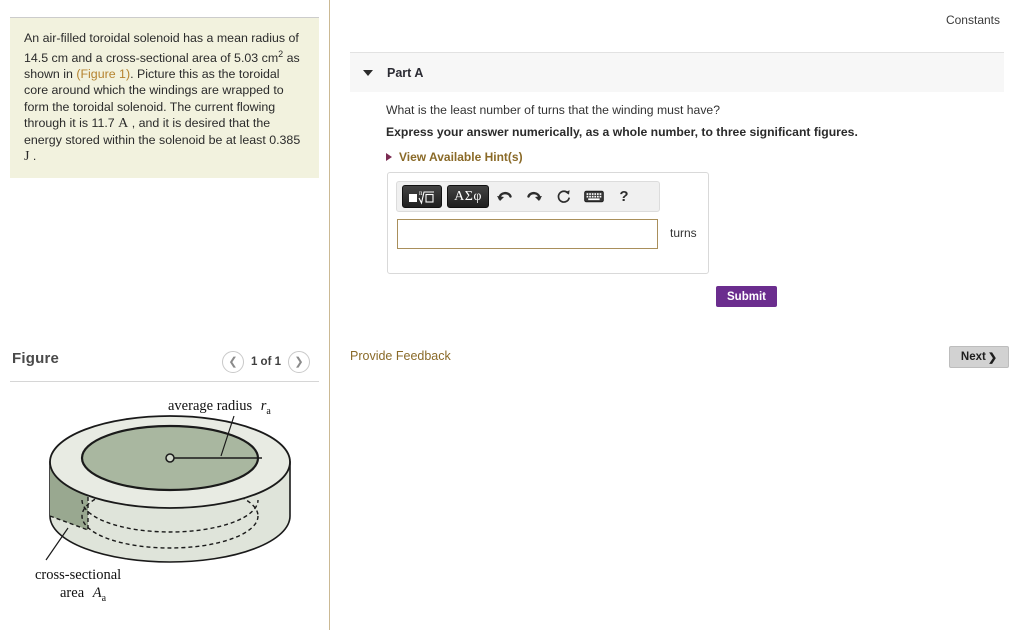 The image size is (1024, 630). Describe the element at coordinates (527, 234) in the screenshot. I see `answer-input` at that location.